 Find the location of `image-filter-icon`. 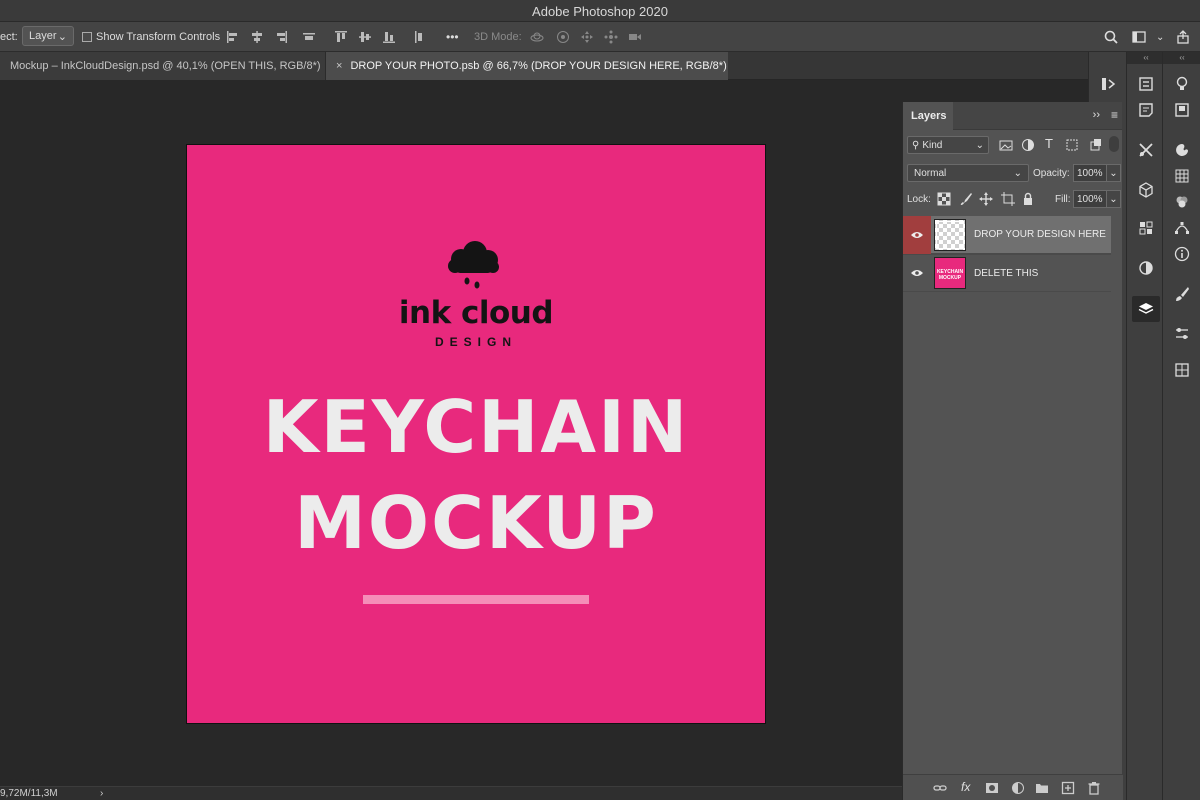

image-filter-icon is located at coordinates (1006, 146).